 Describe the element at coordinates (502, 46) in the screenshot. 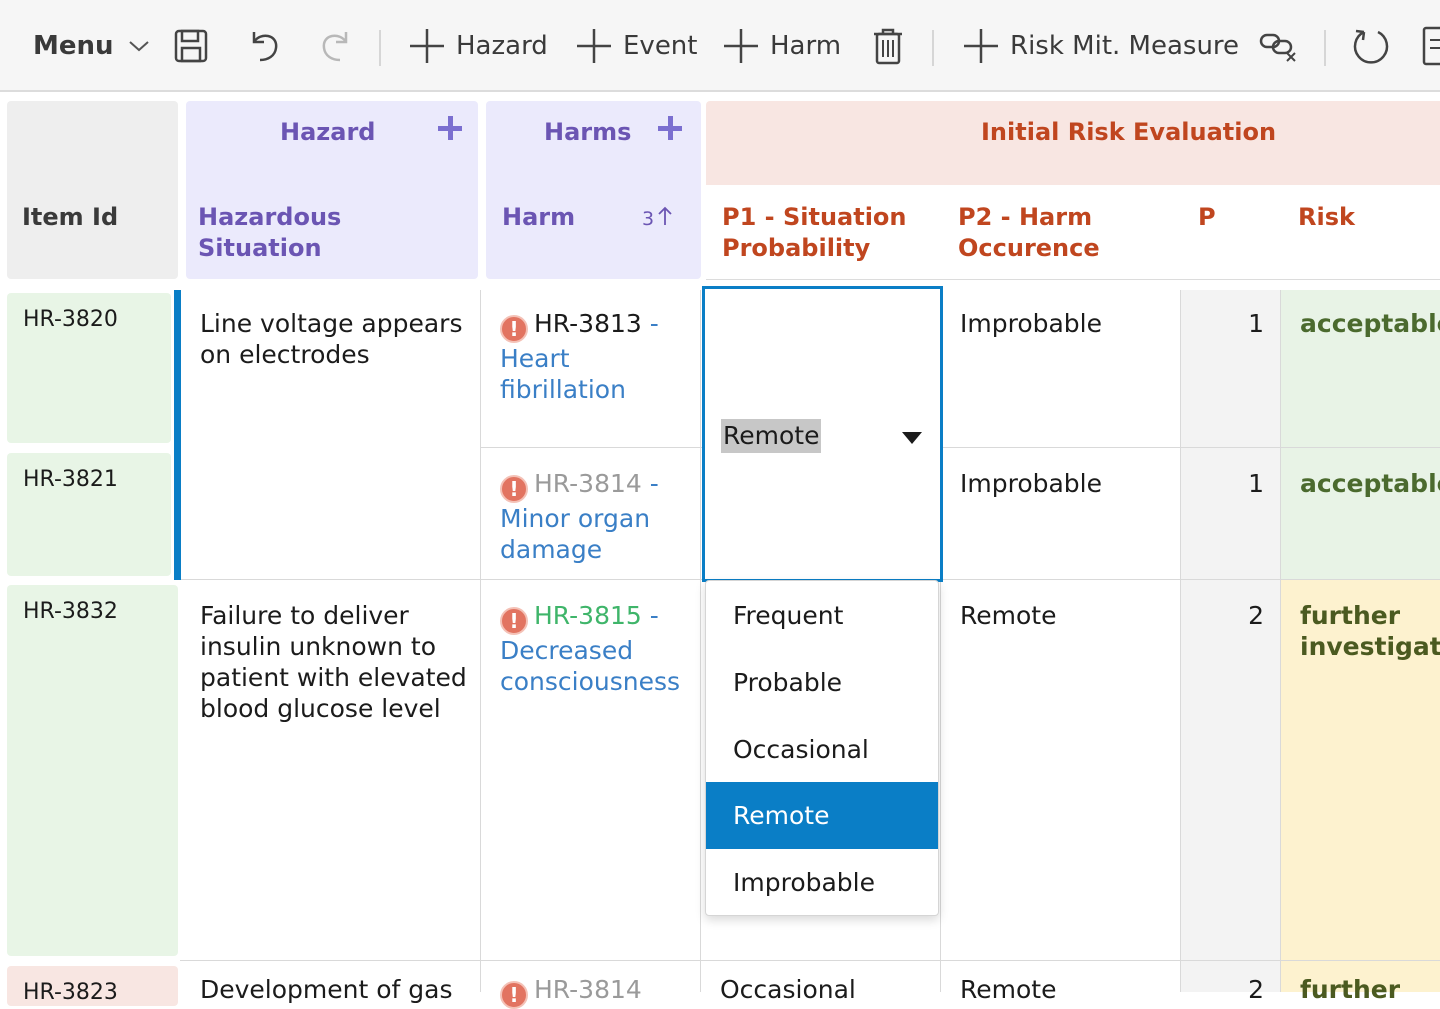

I see `add-hazard-label: Hazard` at that location.